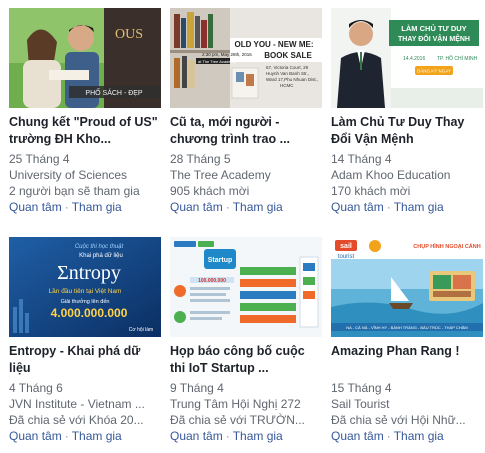 Image resolution: width=485 pixels, height=453 pixels. What do you see at coordinates (39, 159) in the screenshot?
I see `event-date: 25 Tháng 4` at bounding box center [39, 159].